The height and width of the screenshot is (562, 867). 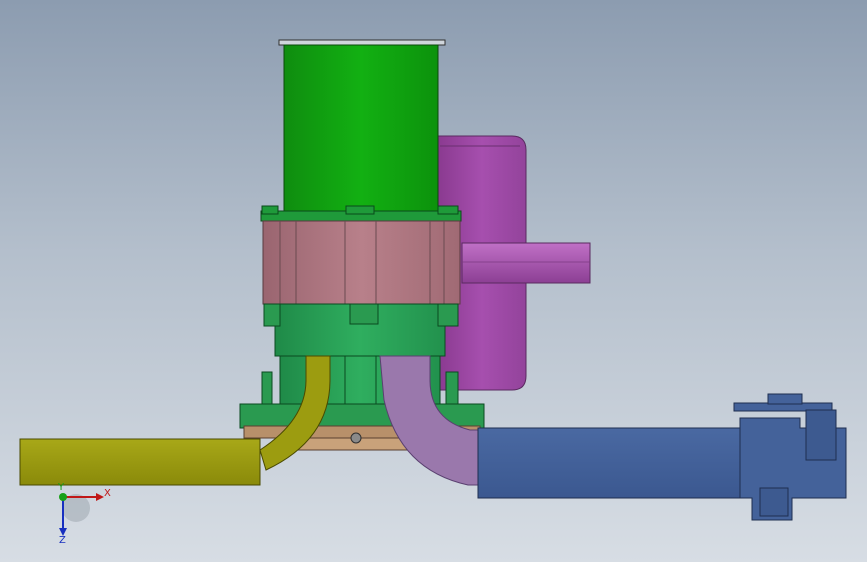 I want to click on intake-impeller-housing, so click(x=514, y=263).